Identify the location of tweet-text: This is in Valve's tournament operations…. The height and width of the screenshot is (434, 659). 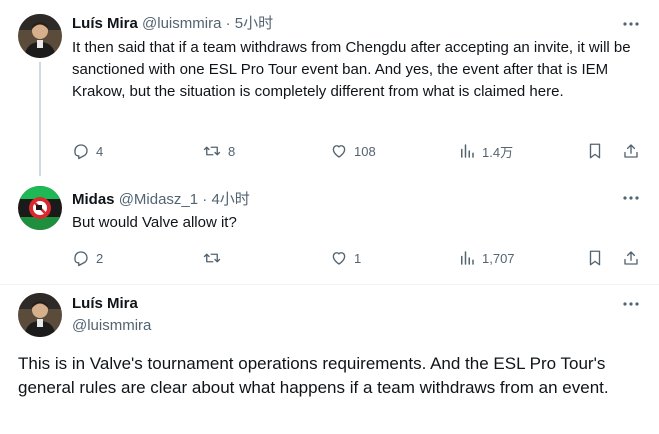
(313, 375).